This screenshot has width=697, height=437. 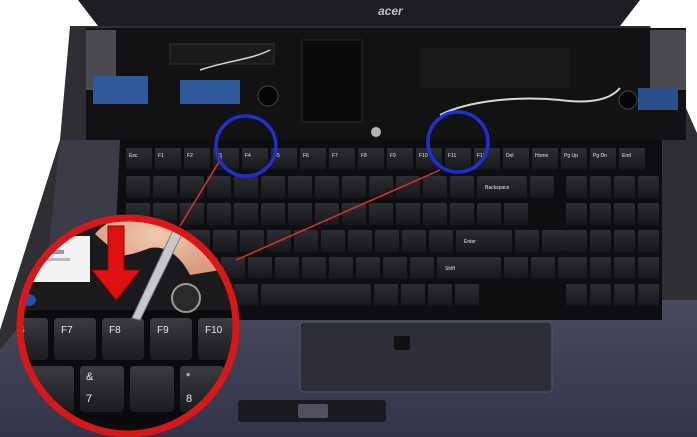 What do you see at coordinates (102, 389) in the screenshot?
I see `zoom-number-key: &7` at bounding box center [102, 389].